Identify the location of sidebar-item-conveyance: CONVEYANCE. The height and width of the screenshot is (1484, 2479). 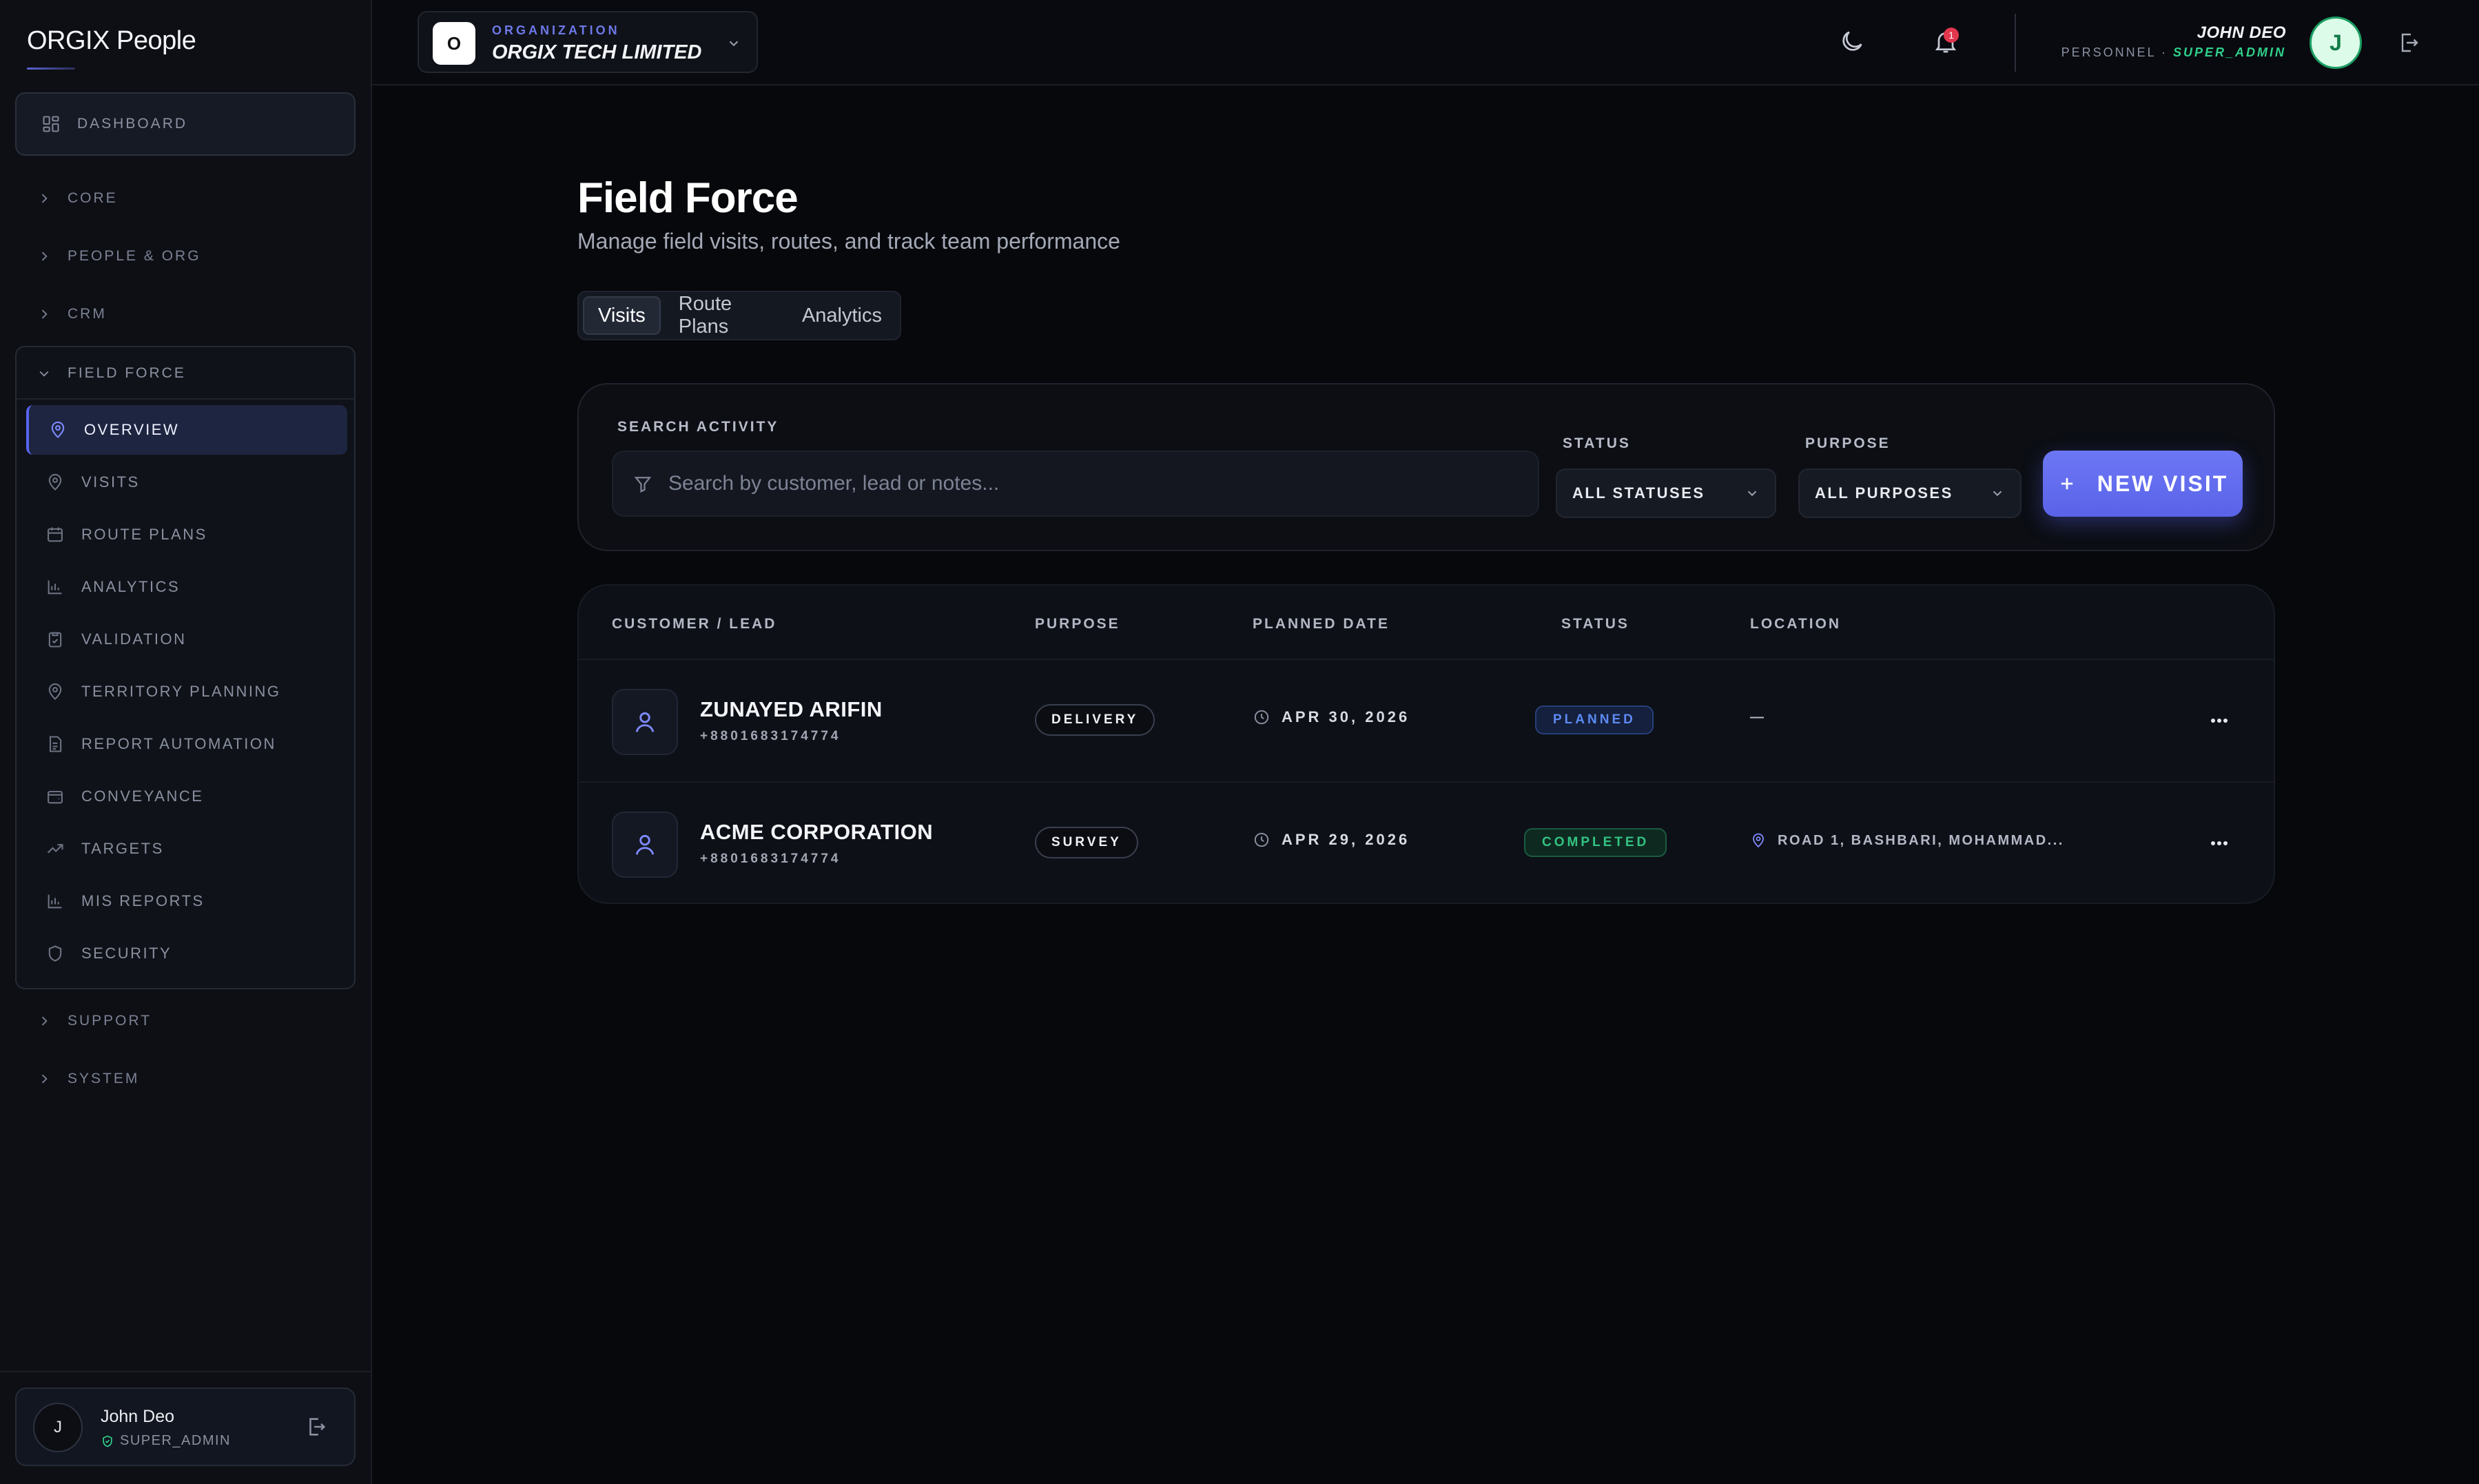
(186, 796).